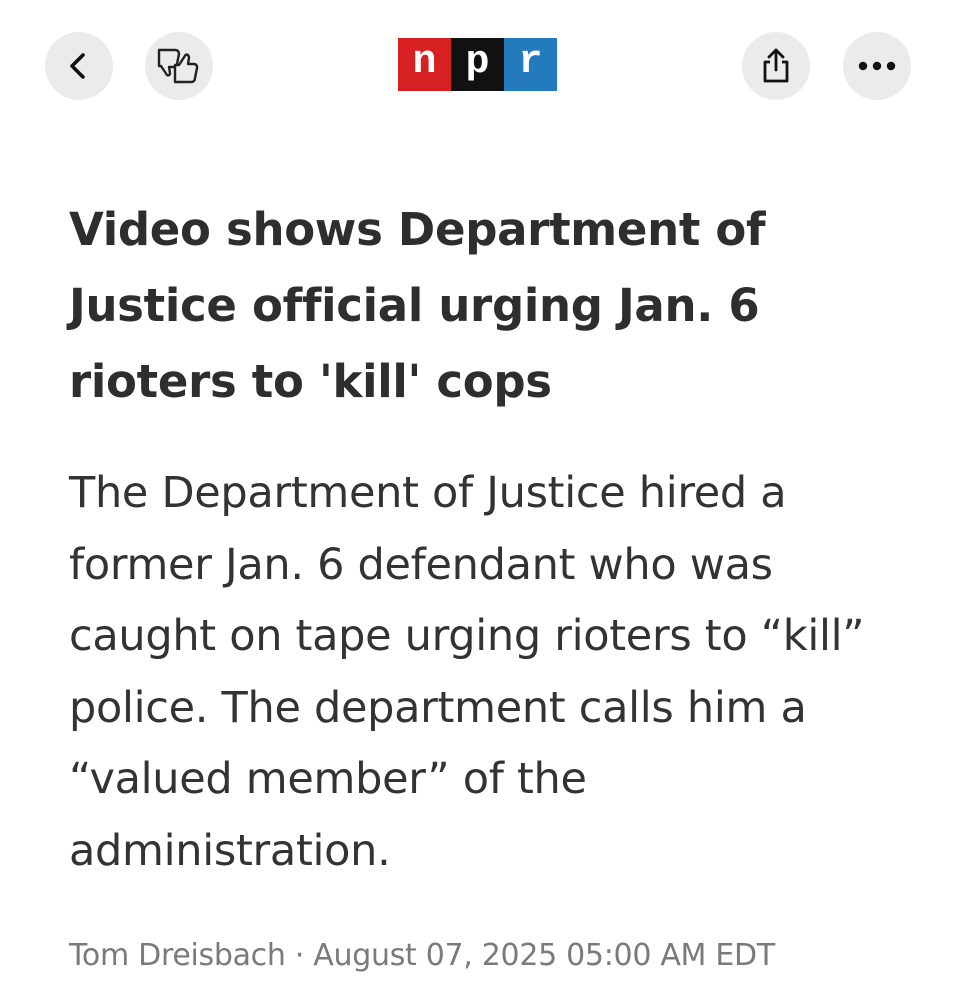  What do you see at coordinates (424, 64) in the screenshot?
I see `npr-logo-letter-n: n` at bounding box center [424, 64].